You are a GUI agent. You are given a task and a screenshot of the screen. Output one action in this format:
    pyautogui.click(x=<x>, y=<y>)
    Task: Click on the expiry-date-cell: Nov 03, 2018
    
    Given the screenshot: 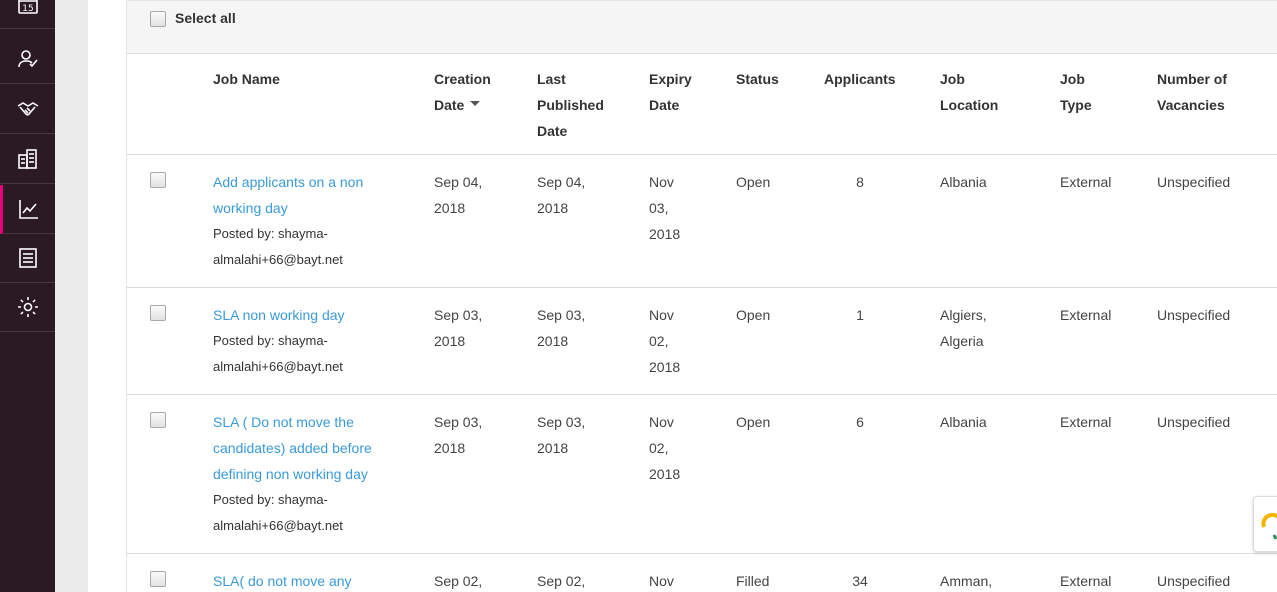 What is the action you would take?
    pyautogui.click(x=664, y=208)
    